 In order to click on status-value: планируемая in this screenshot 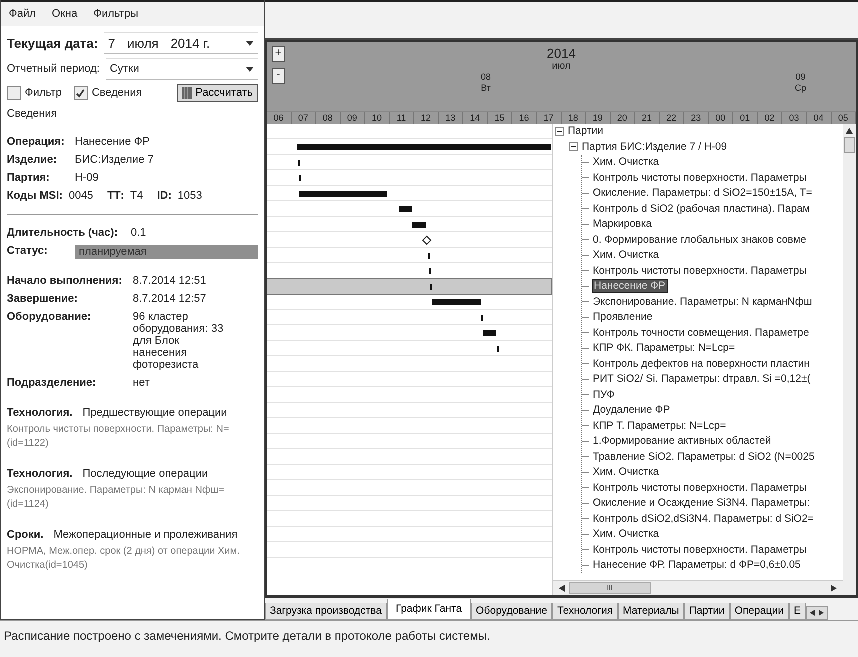, I will do `click(166, 252)`.